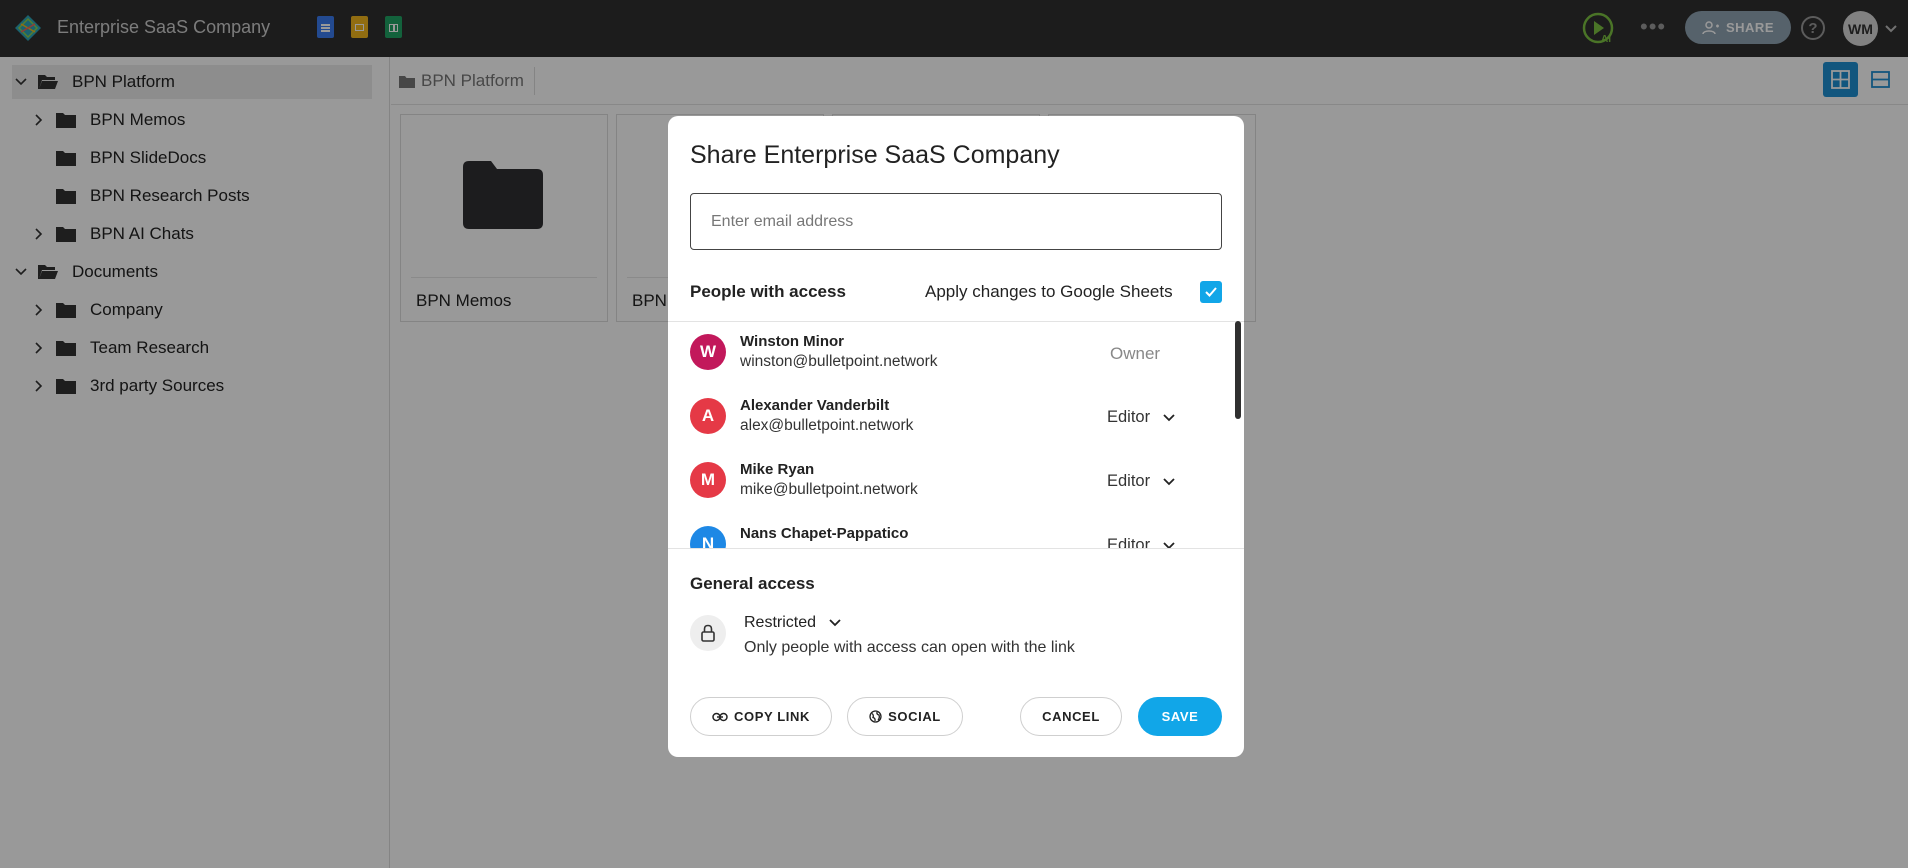  What do you see at coordinates (768, 291) in the screenshot?
I see `people-with-access-heading: People with access` at bounding box center [768, 291].